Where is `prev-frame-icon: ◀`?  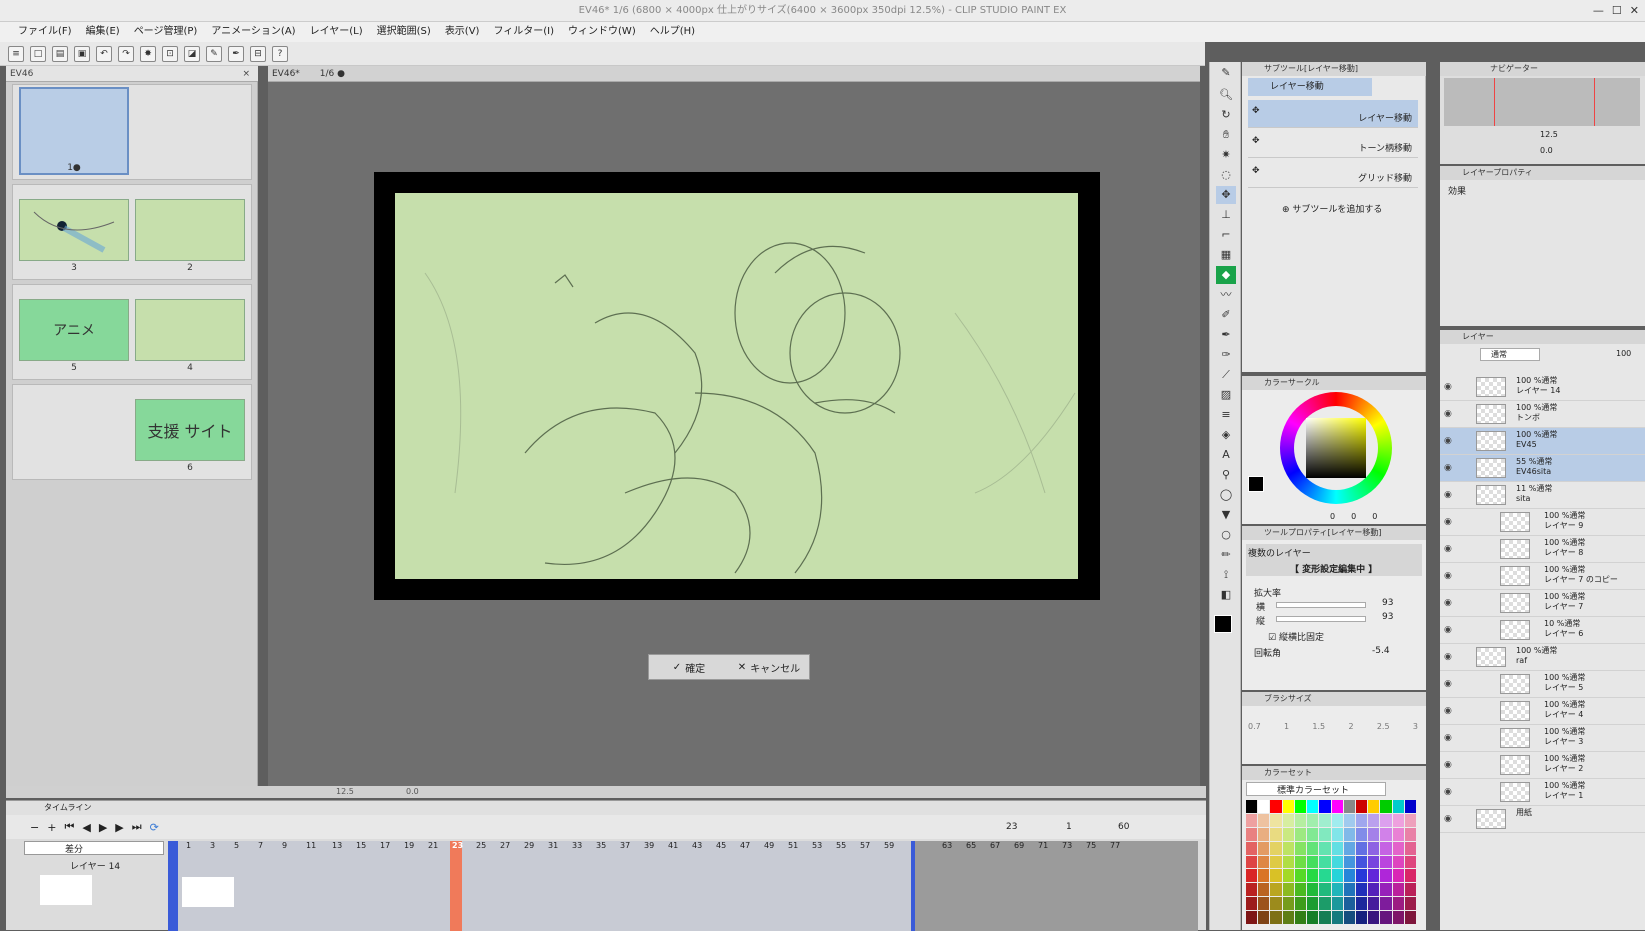
prev-frame-icon: ◀ is located at coordinates (86, 827).